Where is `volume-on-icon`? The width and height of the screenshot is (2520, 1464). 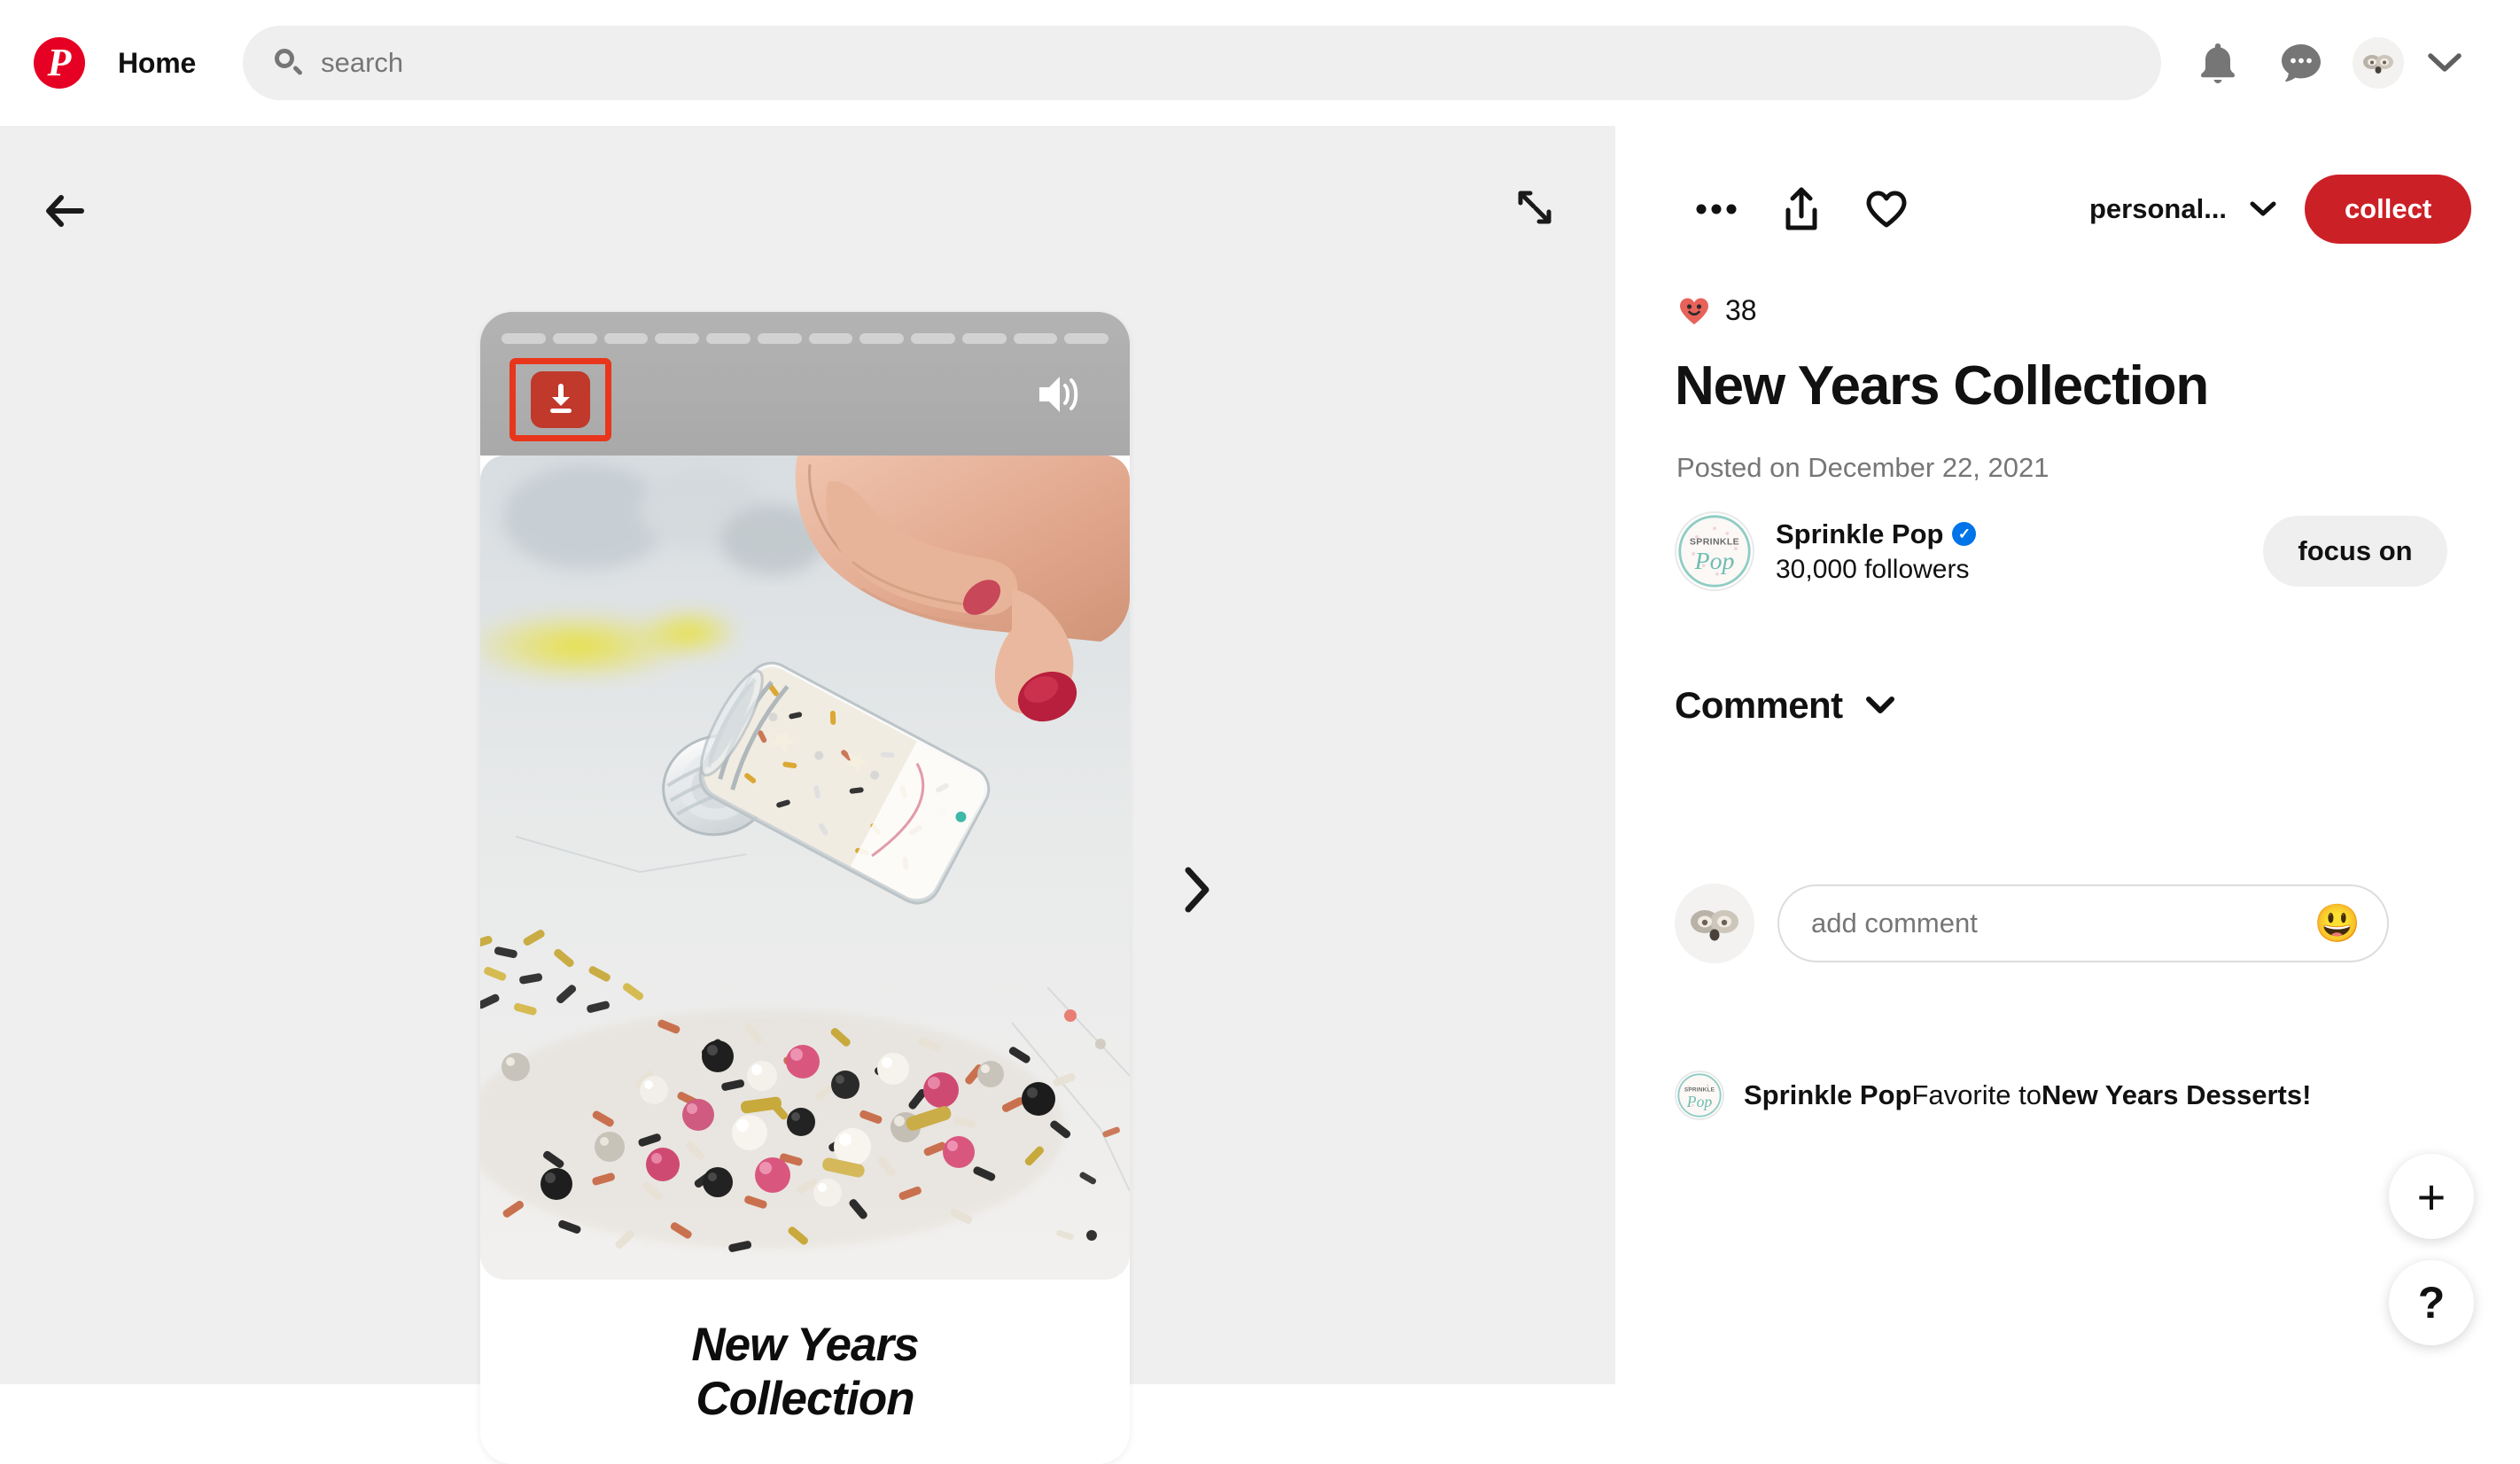
volume-on-icon is located at coordinates (1060, 394).